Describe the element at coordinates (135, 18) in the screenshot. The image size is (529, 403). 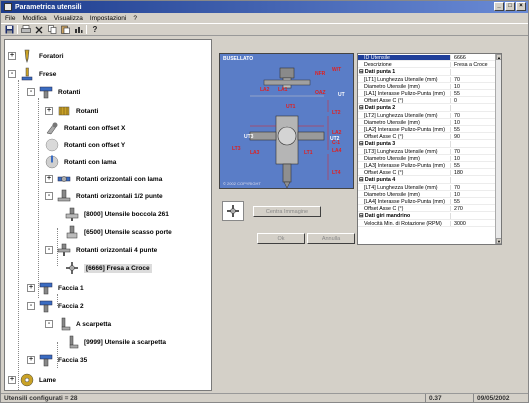
I see `menu-help: ?` at that location.